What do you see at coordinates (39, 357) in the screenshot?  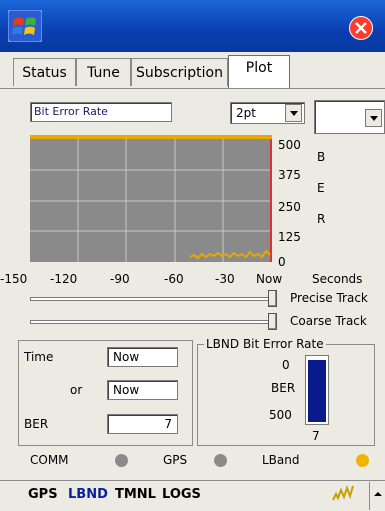 I see `time-label: Time` at bounding box center [39, 357].